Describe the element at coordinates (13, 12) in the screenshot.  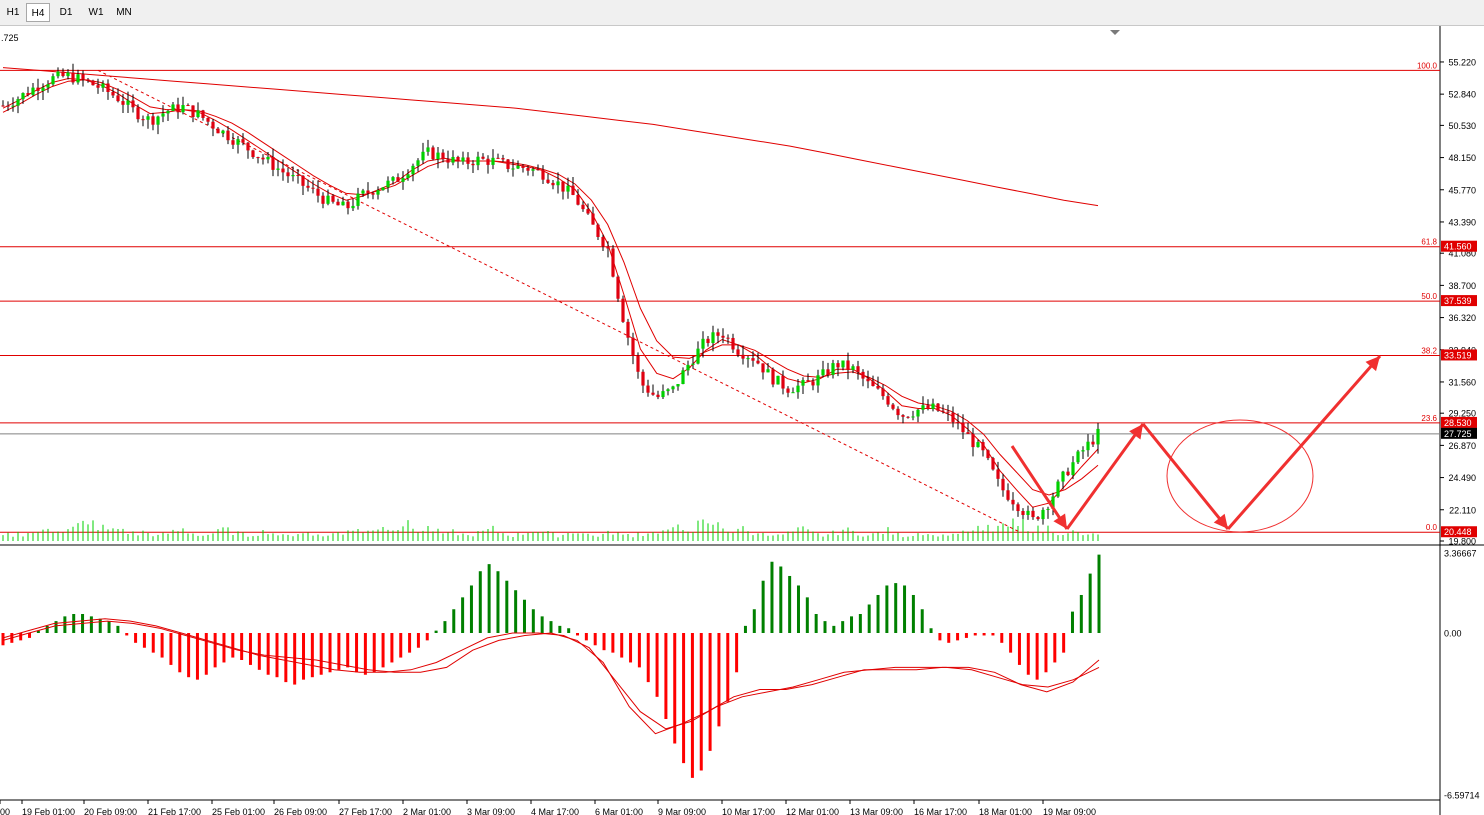
I see `timeframe-h1-button: H1` at that location.